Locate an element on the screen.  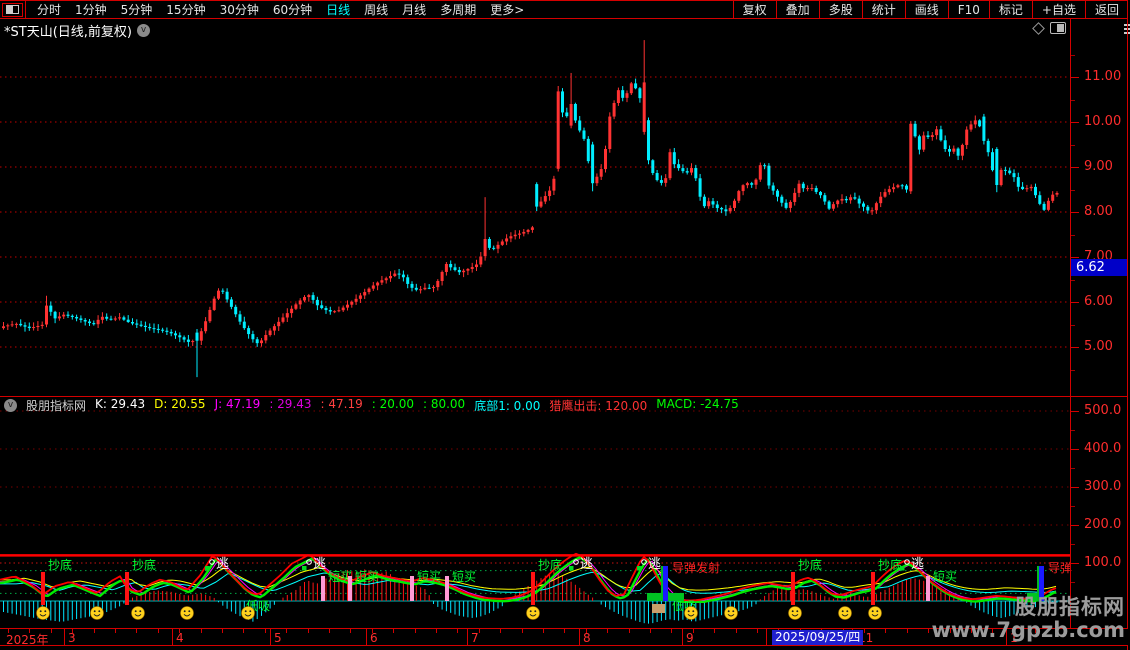
toolbar-button-6: 标记 is located at coordinates (1010, 9).